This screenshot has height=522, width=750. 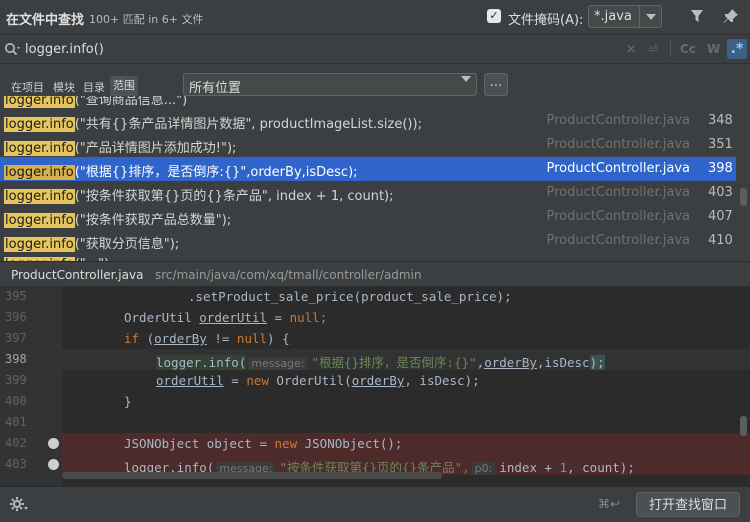 What do you see at coordinates (737, 49) in the screenshot?
I see `regex-toggle: .*` at bounding box center [737, 49].